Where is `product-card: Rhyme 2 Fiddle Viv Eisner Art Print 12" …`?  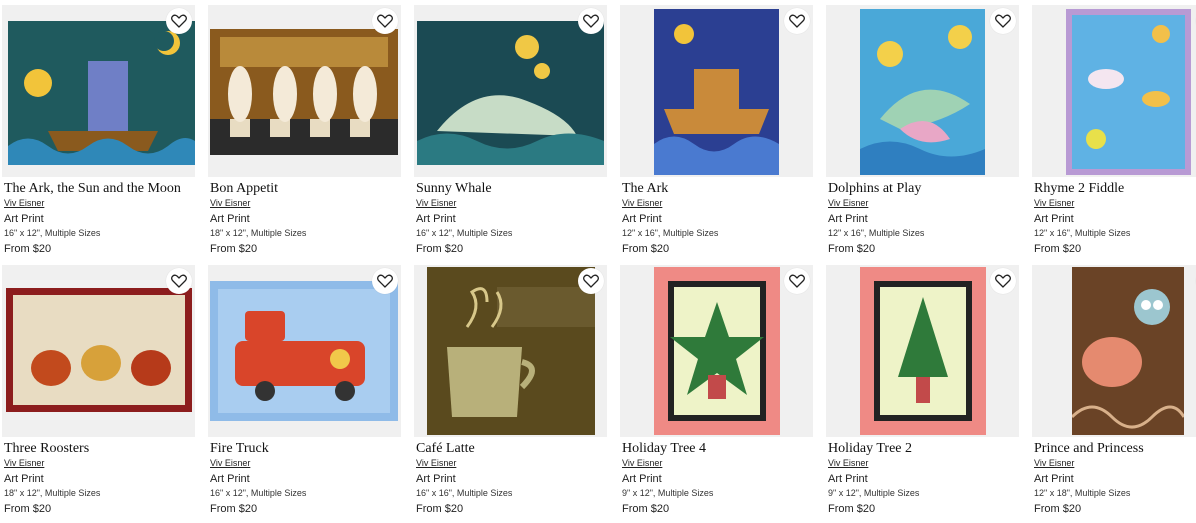
product-card: Rhyme 2 Fiddle Viv Eisner Art Print 12" … is located at coordinates (1114, 134).